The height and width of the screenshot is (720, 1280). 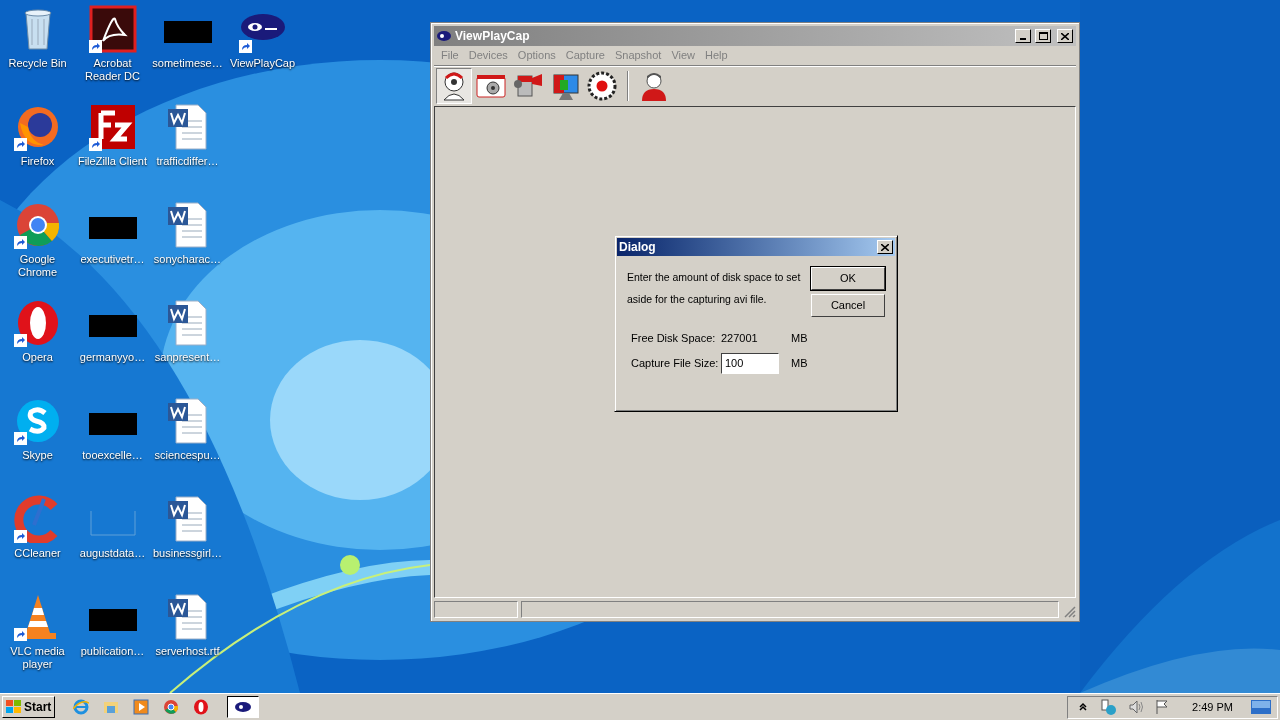 What do you see at coordinates (29, 707) in the screenshot?
I see `start-button: Start` at bounding box center [29, 707].